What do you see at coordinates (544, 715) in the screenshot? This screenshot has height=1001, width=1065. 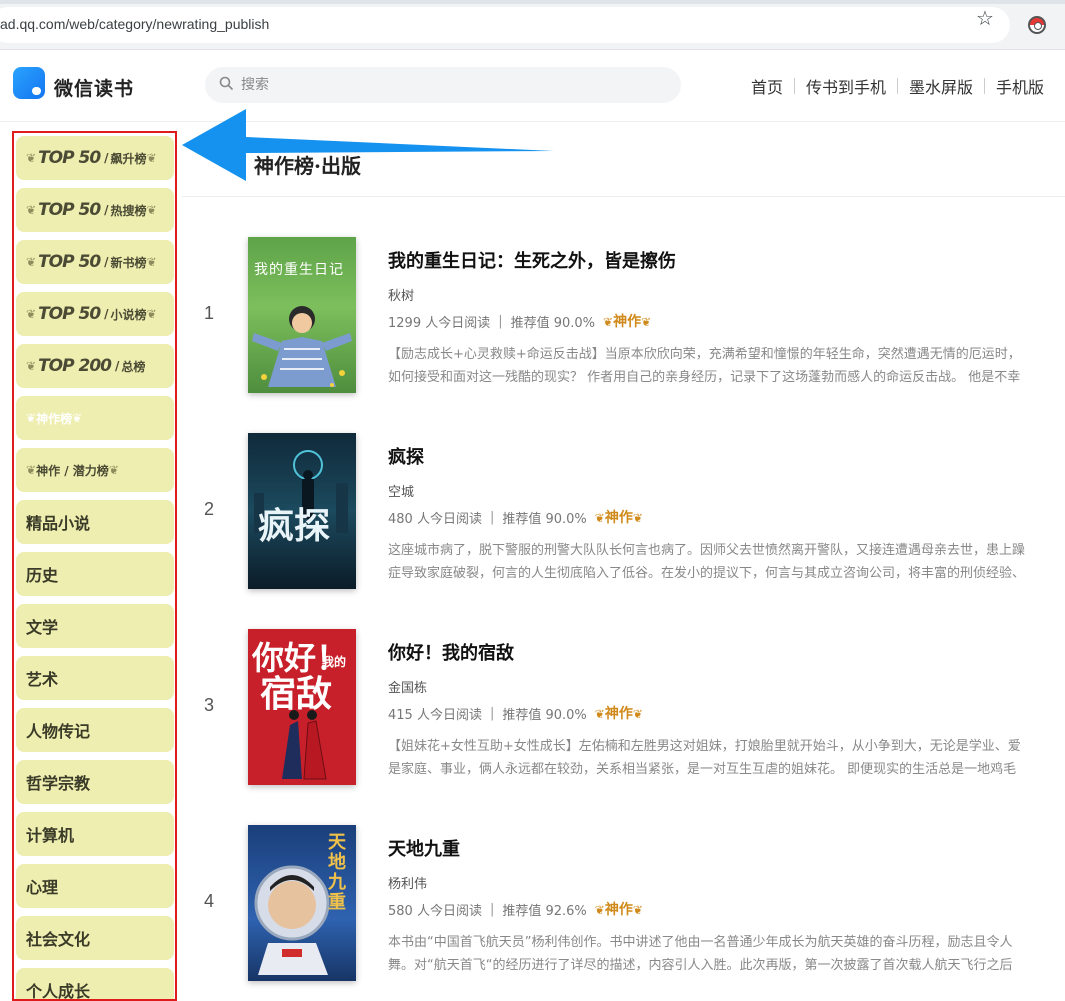 I see `rating-value: 推荐值 90.0%` at bounding box center [544, 715].